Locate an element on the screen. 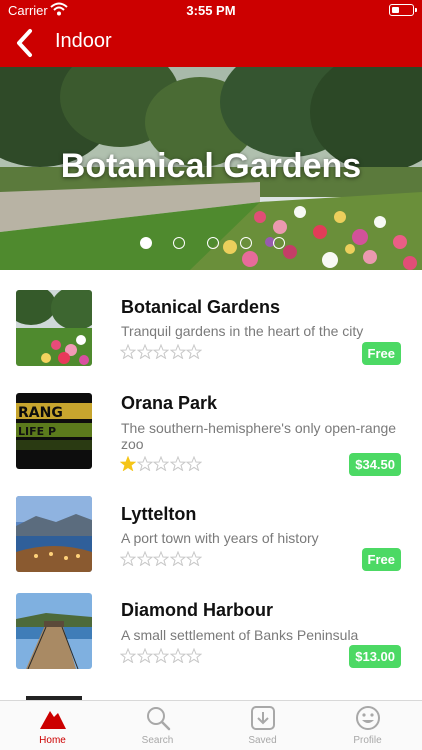 The height and width of the screenshot is (750, 422). tab-bar: Home Search Saved Profile is located at coordinates (211, 725).